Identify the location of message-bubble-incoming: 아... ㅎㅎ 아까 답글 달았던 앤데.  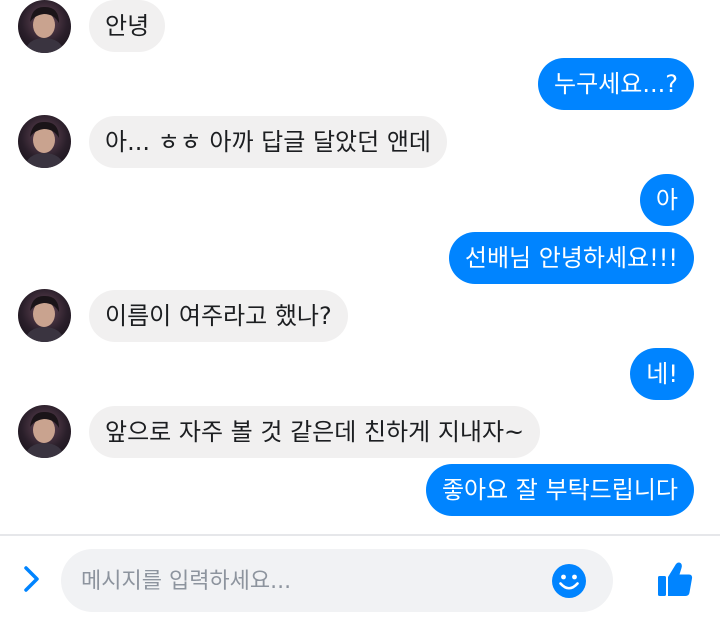
(268, 142).